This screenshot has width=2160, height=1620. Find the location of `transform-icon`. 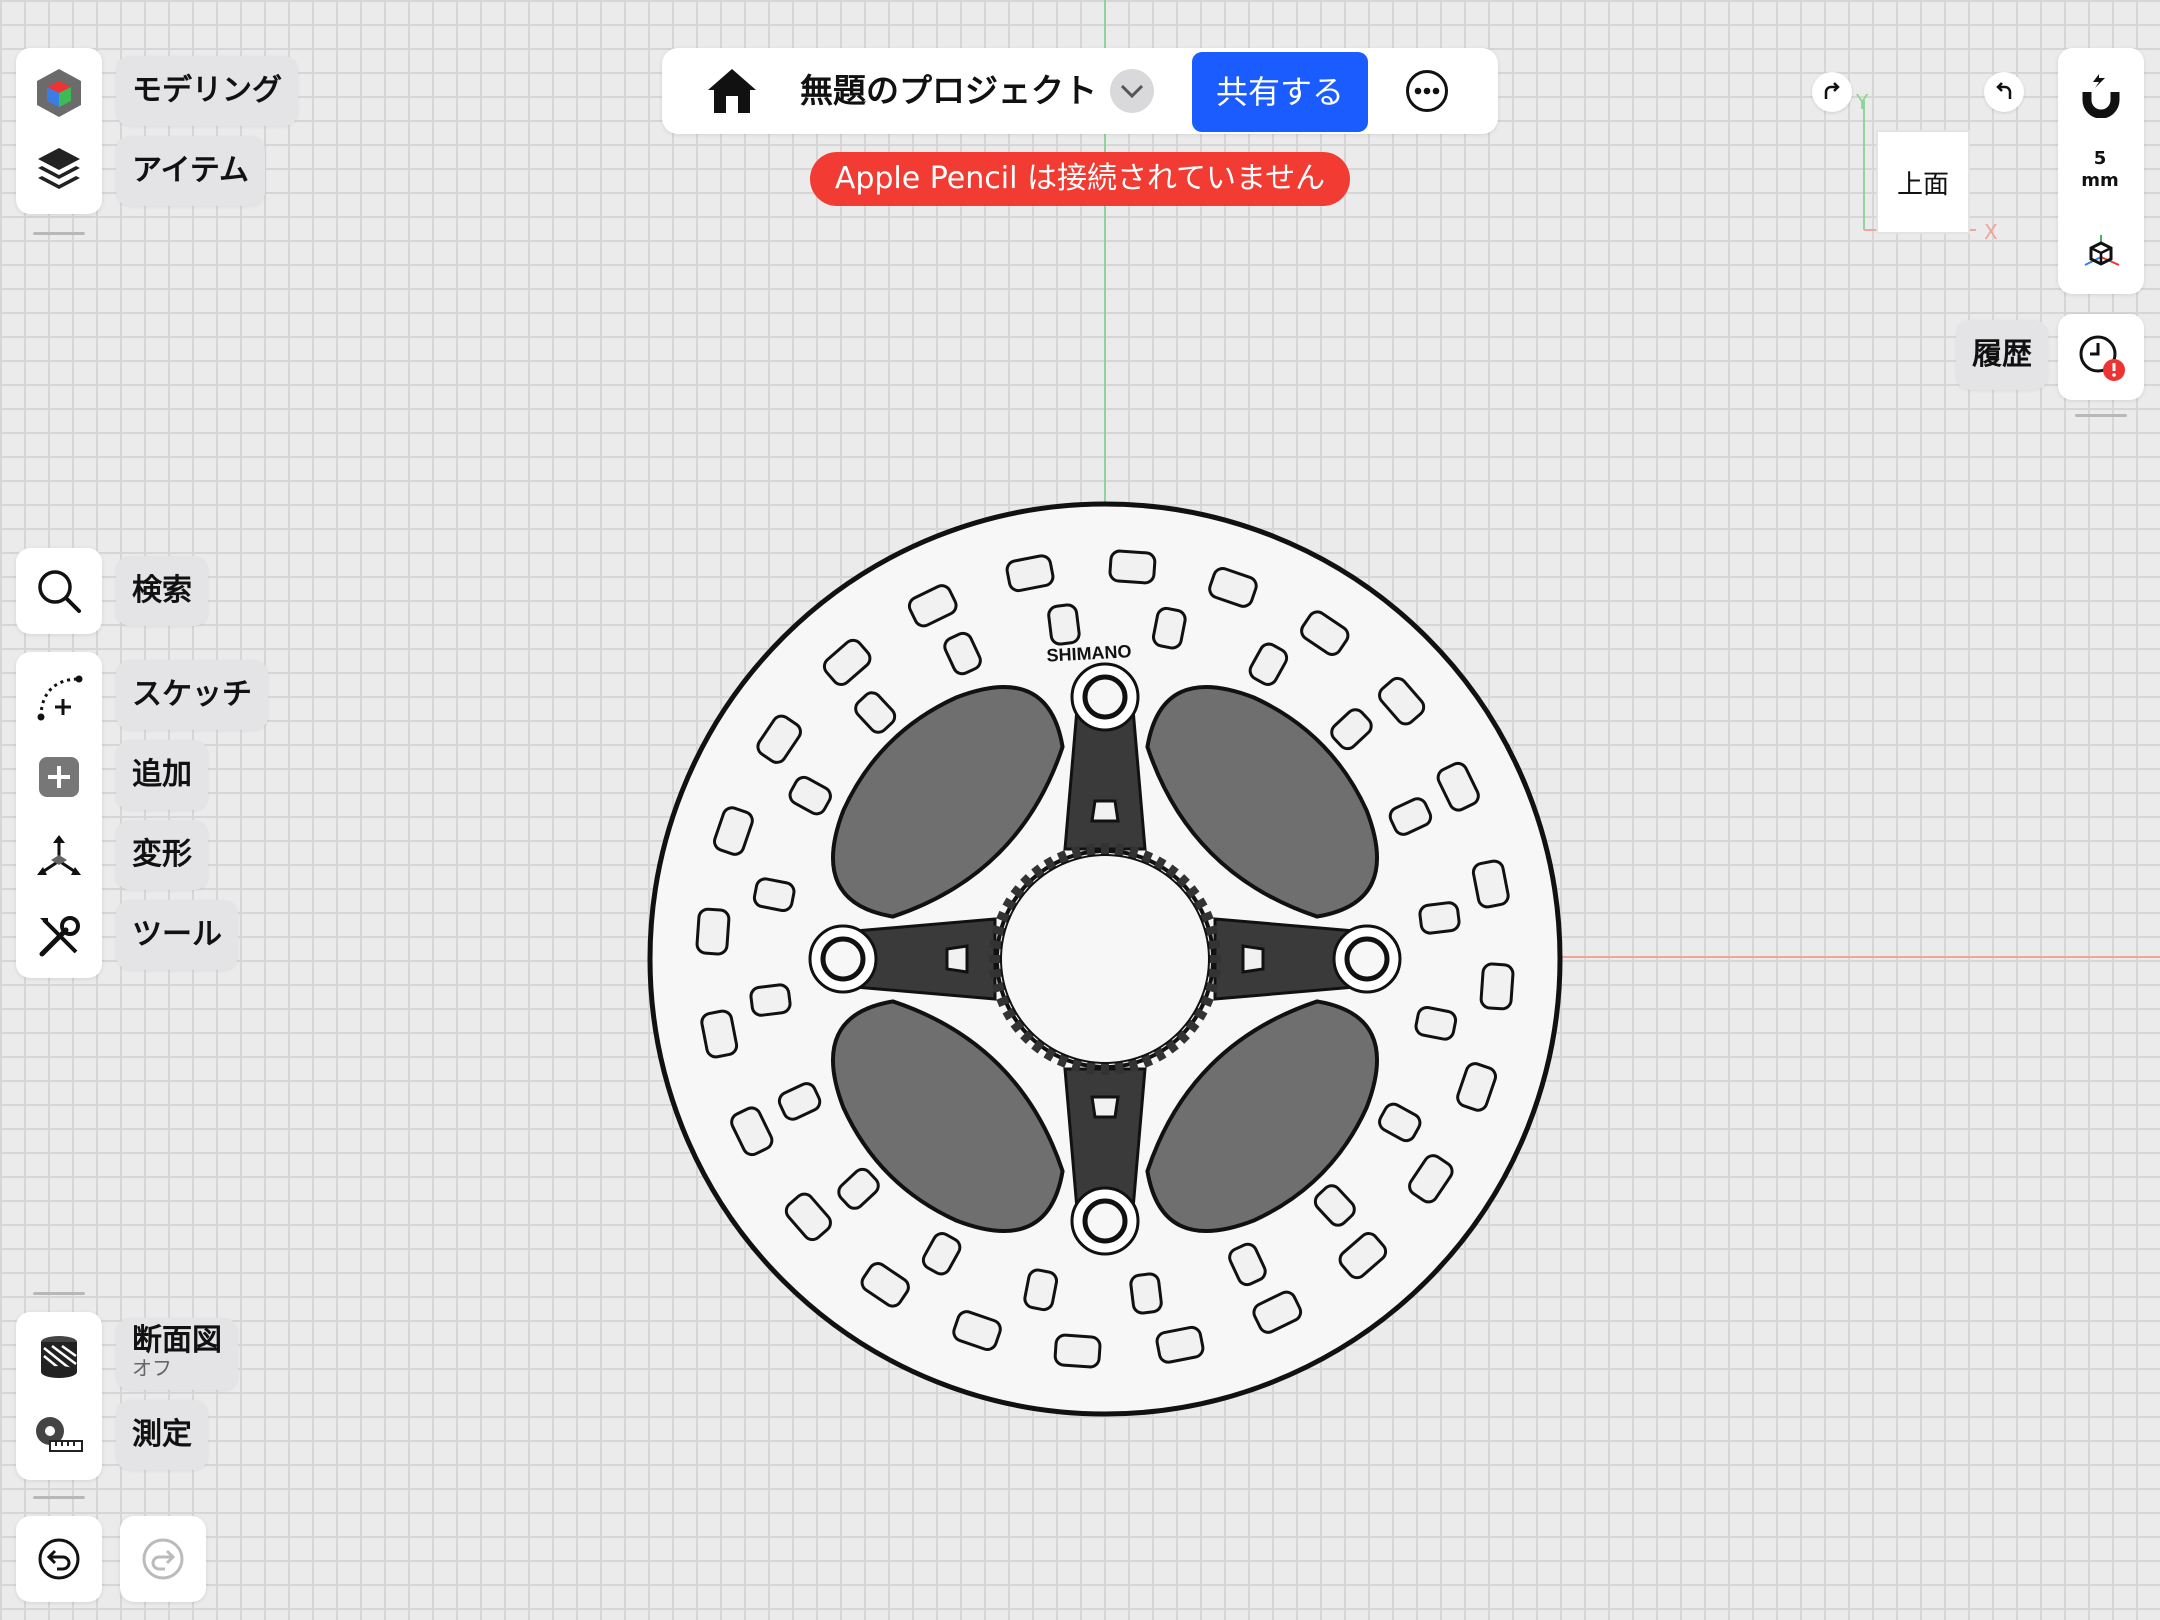

transform-icon is located at coordinates (59, 855).